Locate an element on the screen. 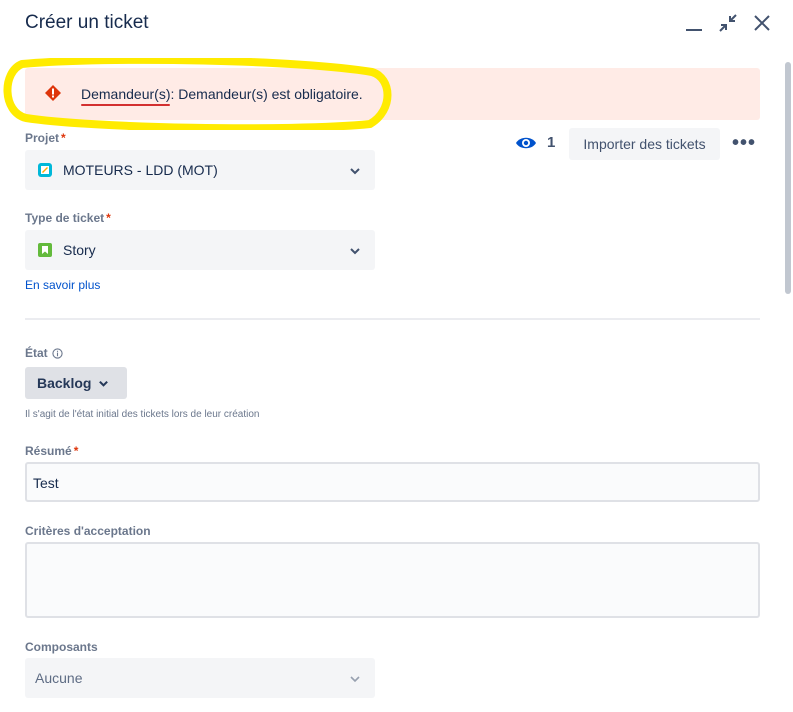 The width and height of the screenshot is (793, 712). error-field-name: Demandeur(s) is located at coordinates (126, 96).